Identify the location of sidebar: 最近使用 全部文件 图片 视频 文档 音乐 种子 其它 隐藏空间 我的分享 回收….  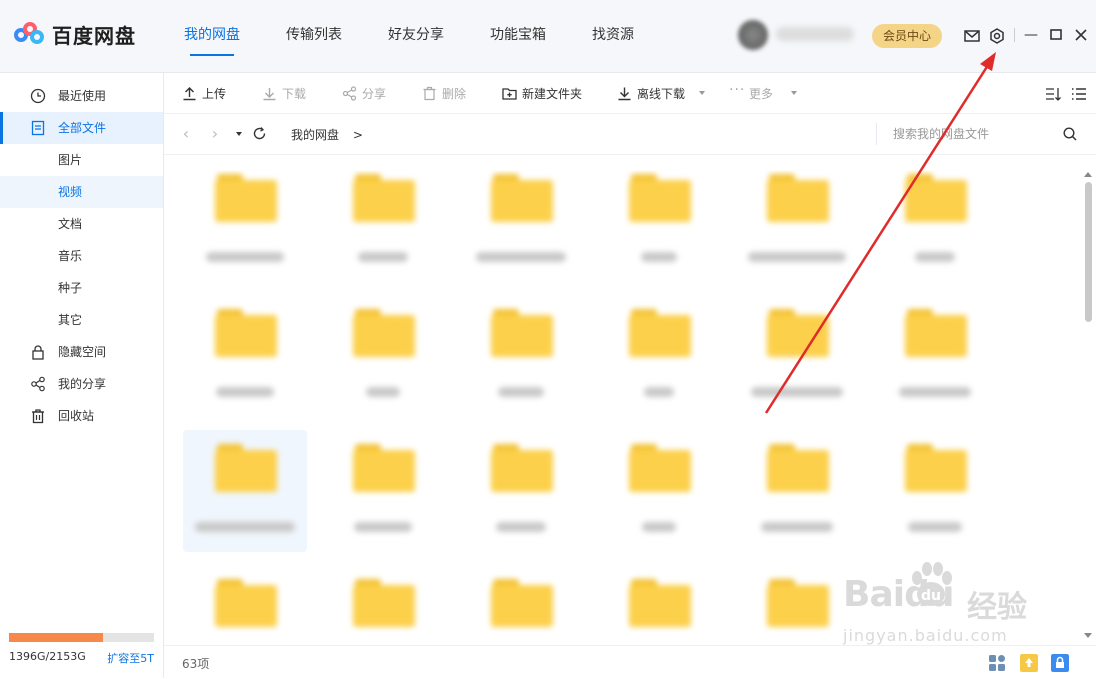
(82, 375).